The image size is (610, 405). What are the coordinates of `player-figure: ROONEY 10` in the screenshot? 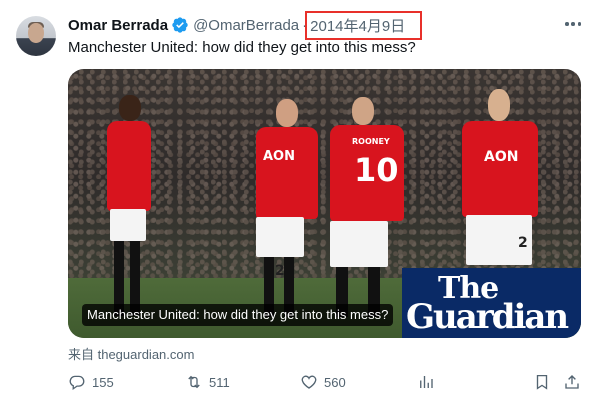 It's located at (367, 217).